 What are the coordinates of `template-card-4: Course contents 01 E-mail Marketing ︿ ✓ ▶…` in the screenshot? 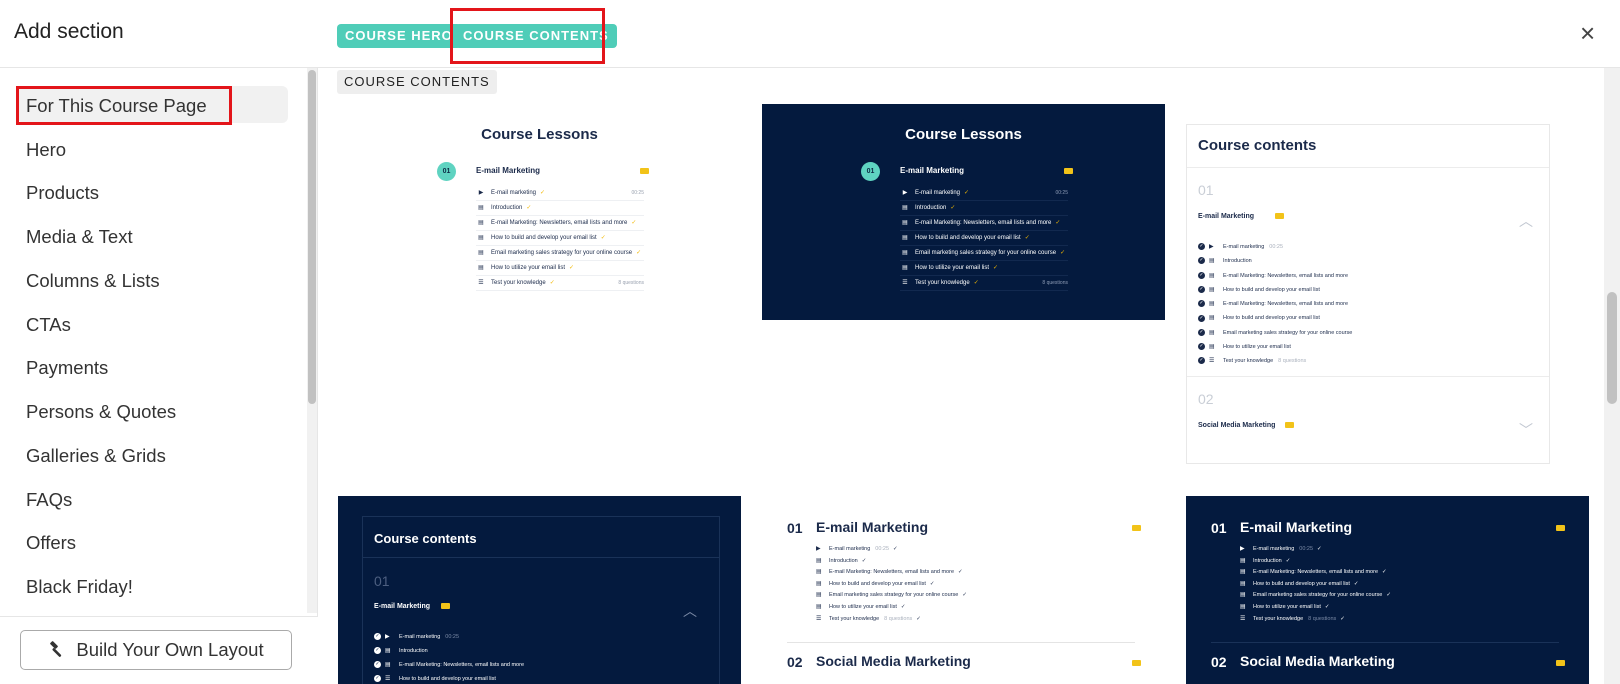 It's located at (539, 590).